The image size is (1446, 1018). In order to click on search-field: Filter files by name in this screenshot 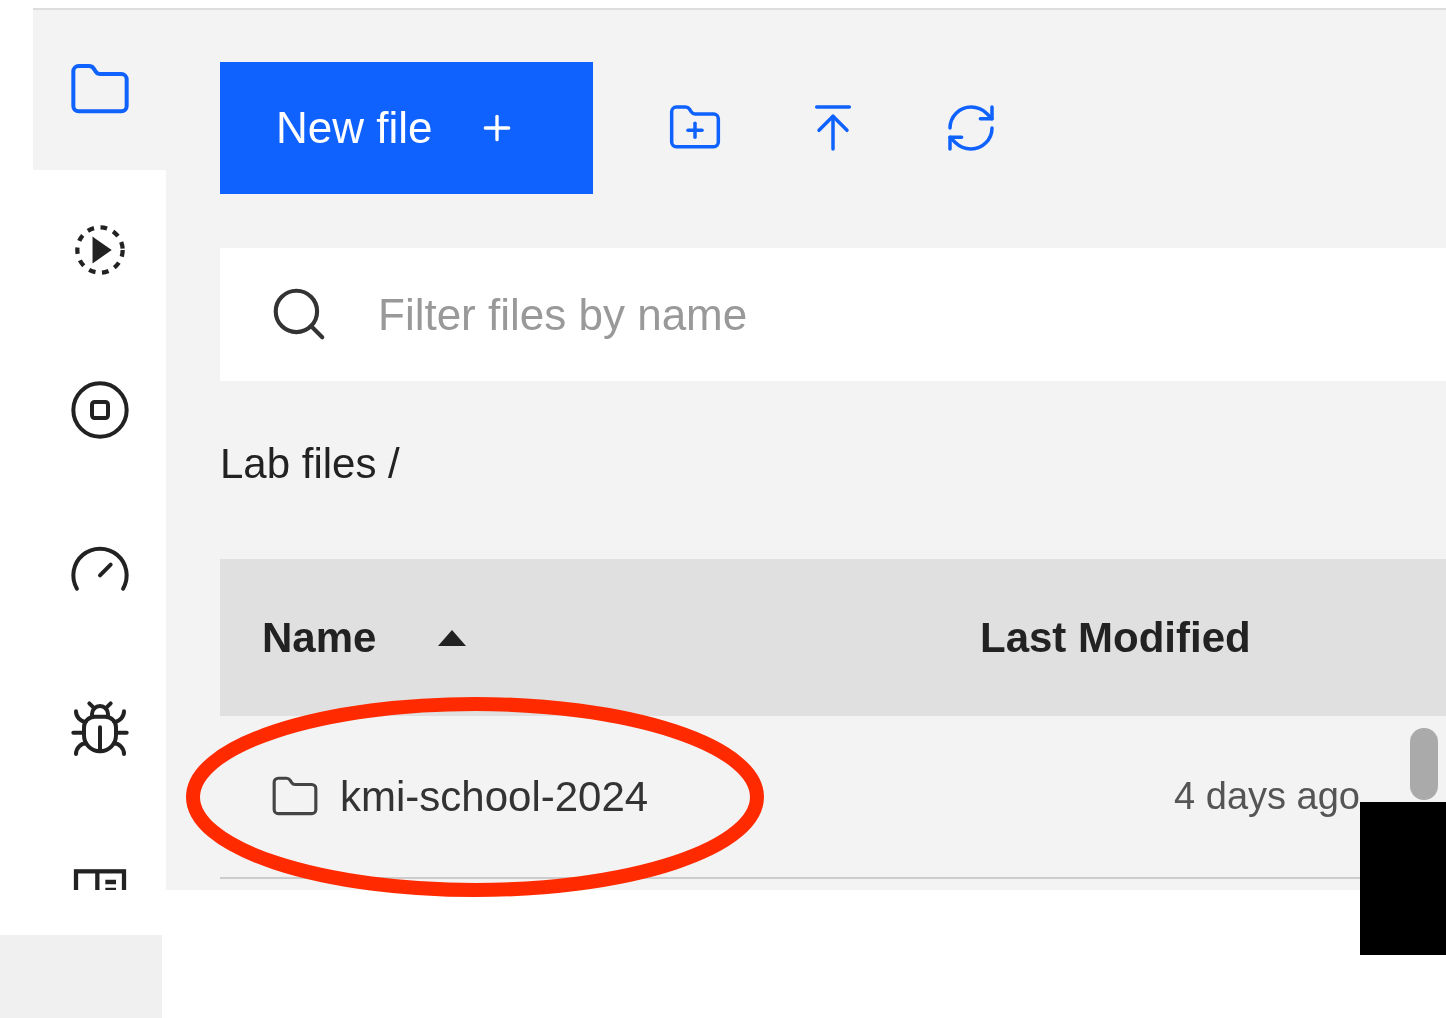, I will do `click(833, 314)`.